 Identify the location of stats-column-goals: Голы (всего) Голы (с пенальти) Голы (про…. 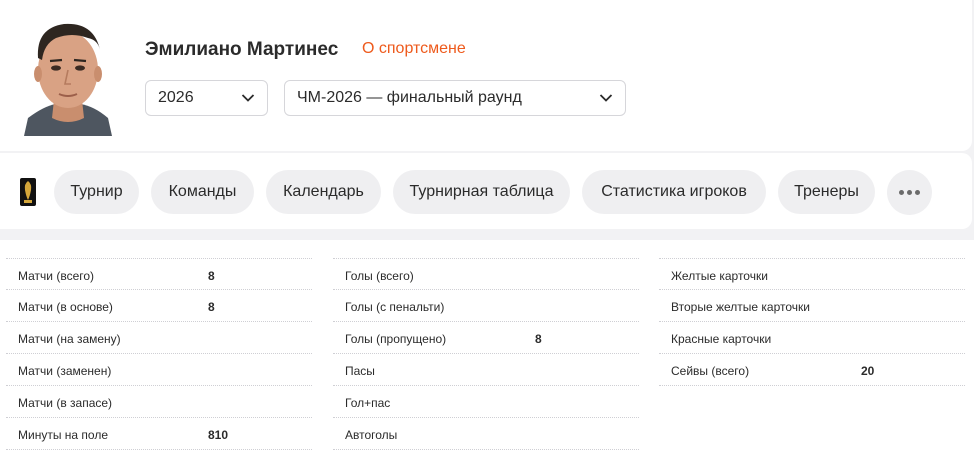
(486, 354).